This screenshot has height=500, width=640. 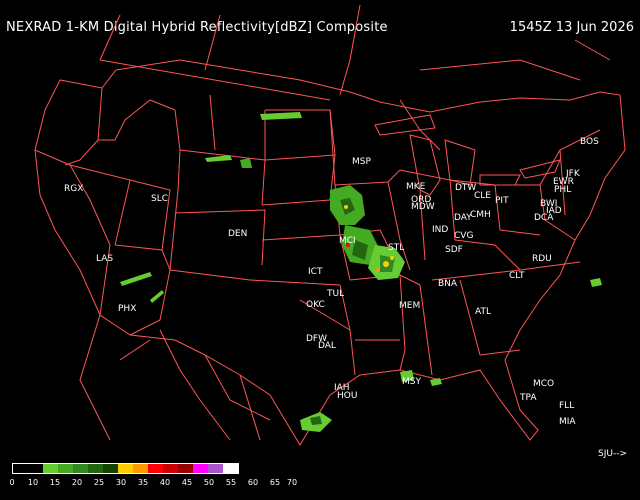 What do you see at coordinates (612, 454) in the screenshot?
I see `sju-nav-link: SJU-->` at bounding box center [612, 454].